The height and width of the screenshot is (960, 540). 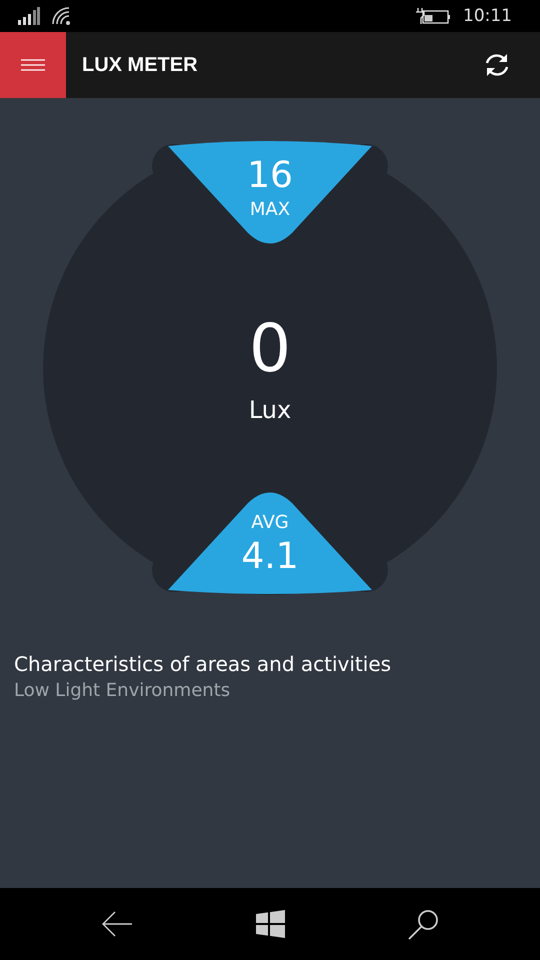 I want to click on info-title: Characteristics of areas and activities, so click(x=203, y=664).